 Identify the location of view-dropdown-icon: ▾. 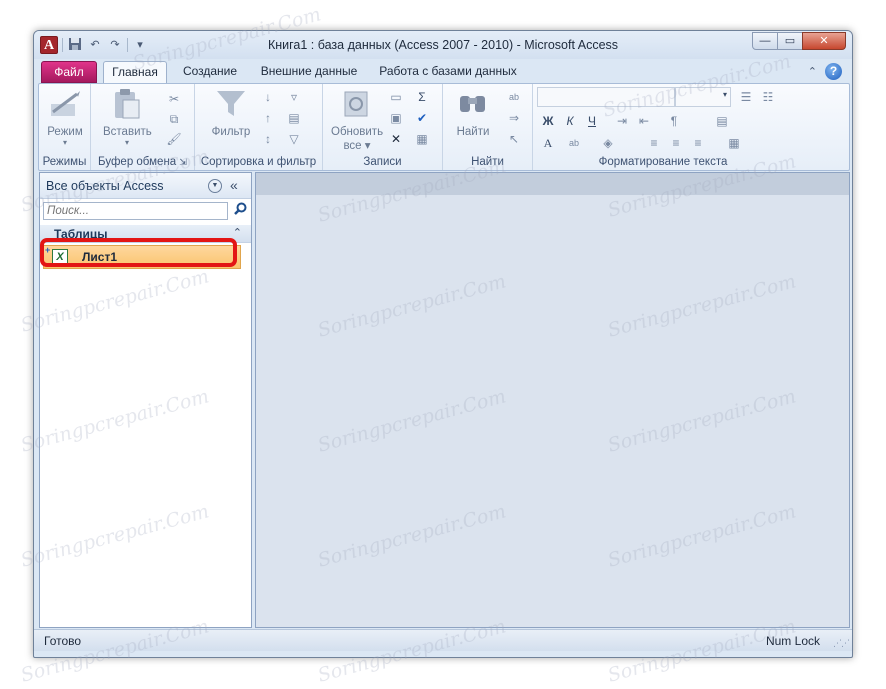
(64, 142).